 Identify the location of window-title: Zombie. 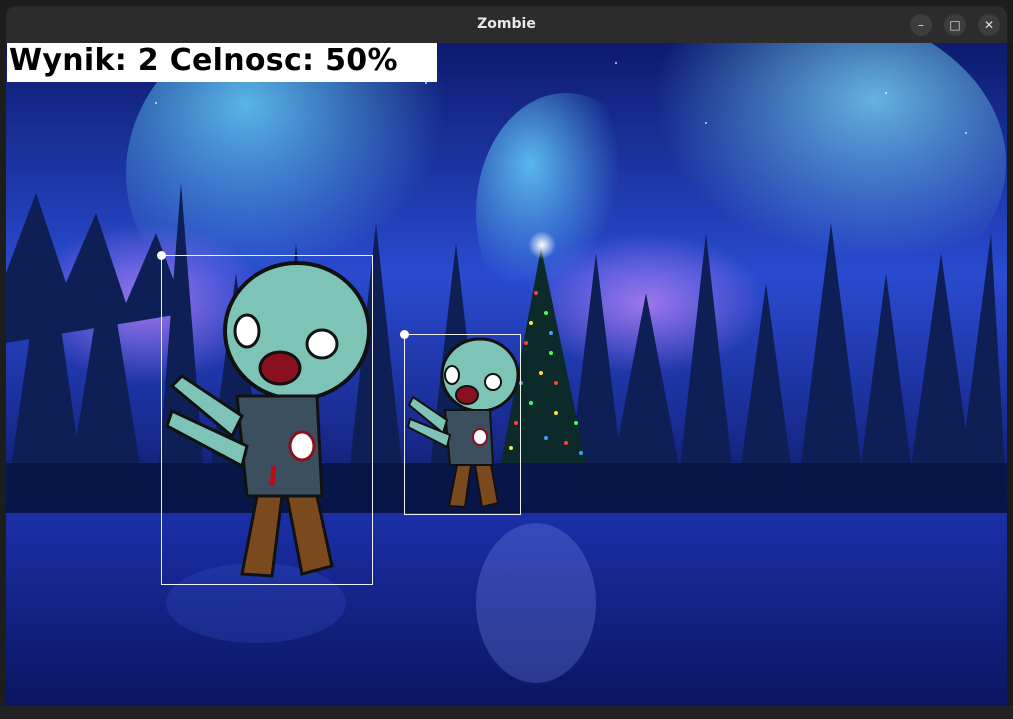
(506, 24).